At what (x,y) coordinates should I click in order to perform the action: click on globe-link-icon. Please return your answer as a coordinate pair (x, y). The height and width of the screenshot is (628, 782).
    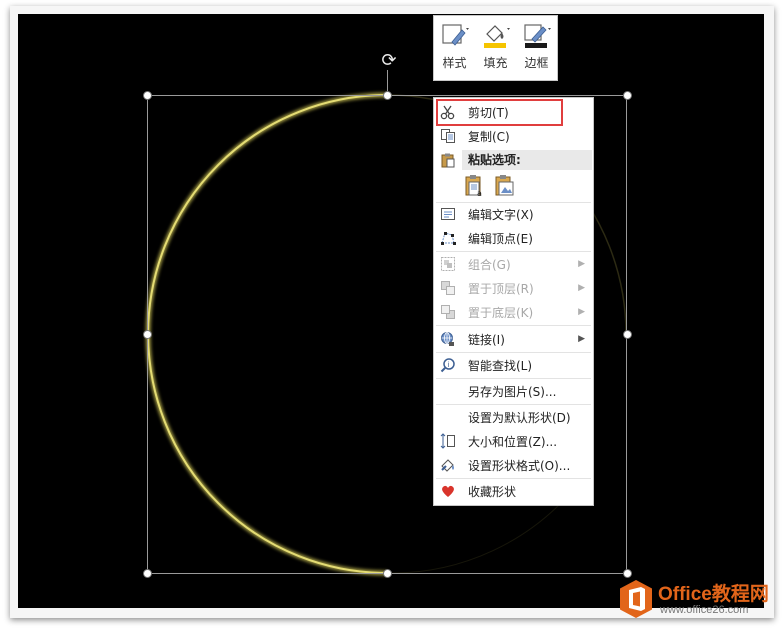
    Looking at the image, I should click on (448, 339).